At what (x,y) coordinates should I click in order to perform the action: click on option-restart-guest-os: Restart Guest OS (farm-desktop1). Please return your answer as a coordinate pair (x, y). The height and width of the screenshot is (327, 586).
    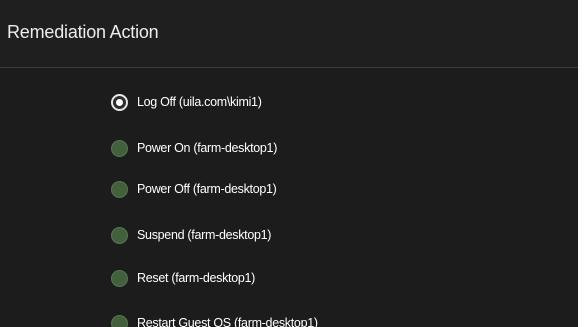
    Looking at the image, I should click on (214, 320).